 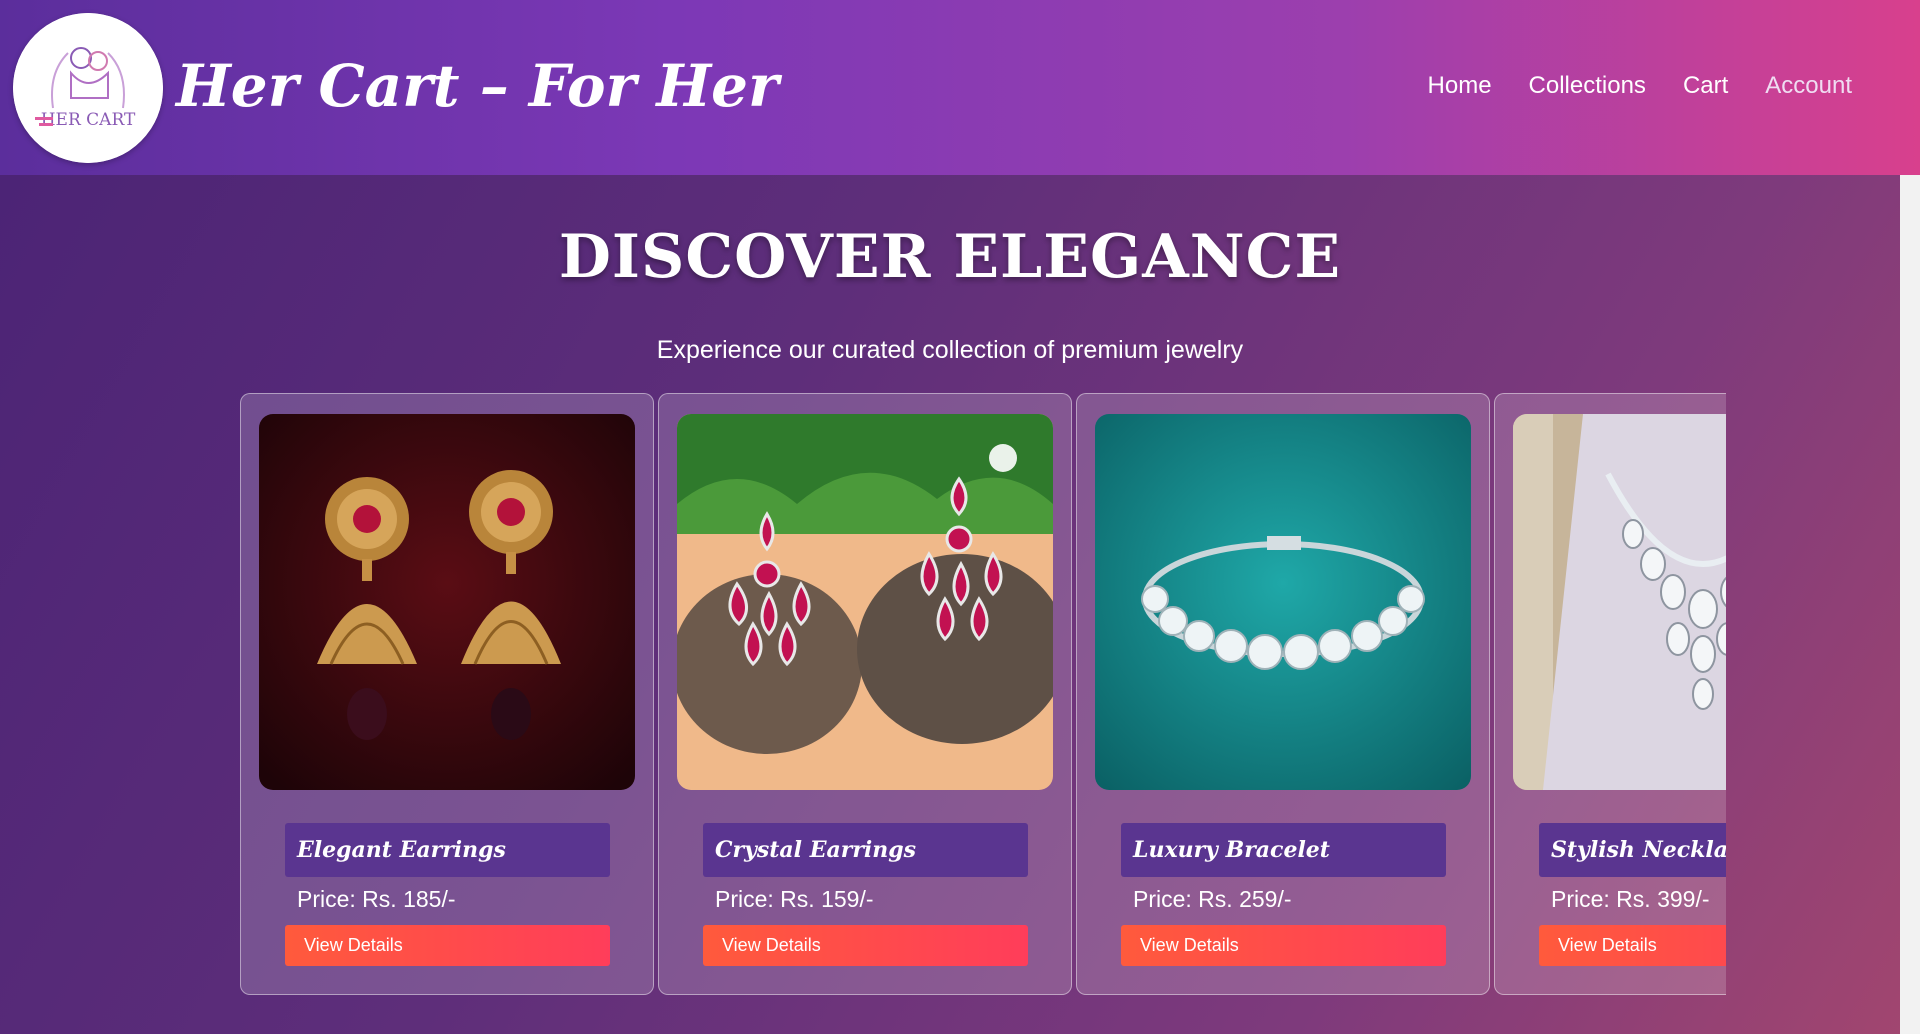 I want to click on product-name: Stylish Necklace, so click(x=1632, y=850).